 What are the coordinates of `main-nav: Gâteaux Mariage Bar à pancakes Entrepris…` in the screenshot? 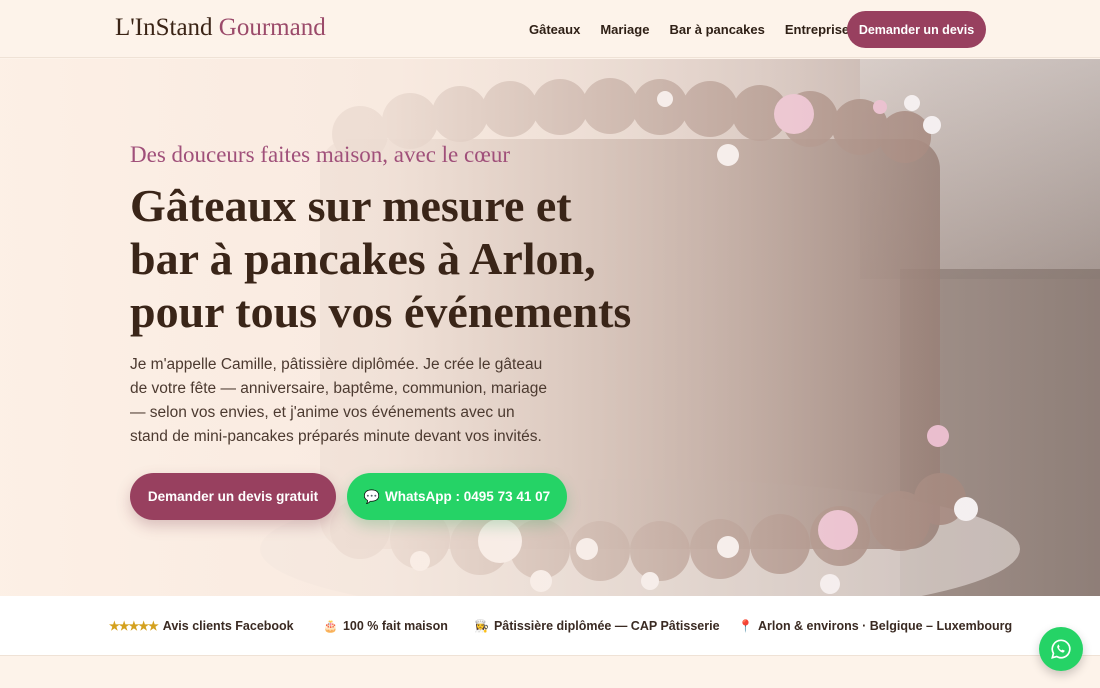 It's located at (702, 29).